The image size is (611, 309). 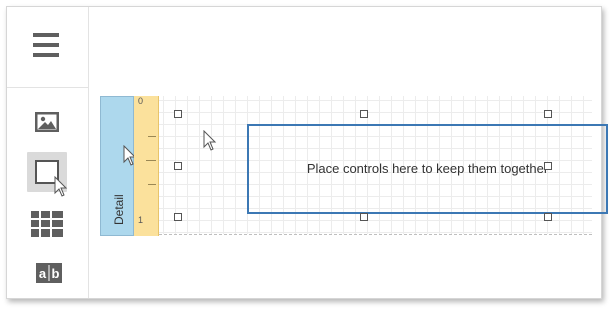 I want to click on resize-handle-top-left, so click(x=178, y=114).